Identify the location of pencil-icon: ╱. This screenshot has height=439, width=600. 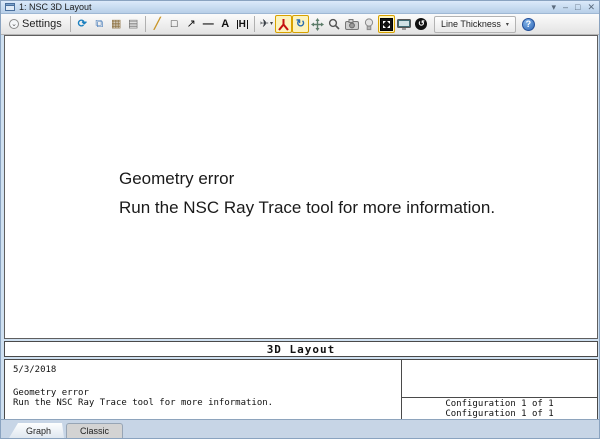
(157, 23).